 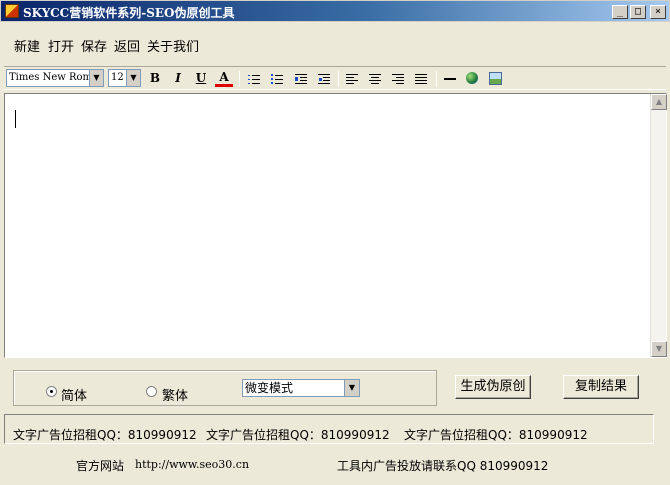 I want to click on underline-button: U, so click(x=201, y=79).